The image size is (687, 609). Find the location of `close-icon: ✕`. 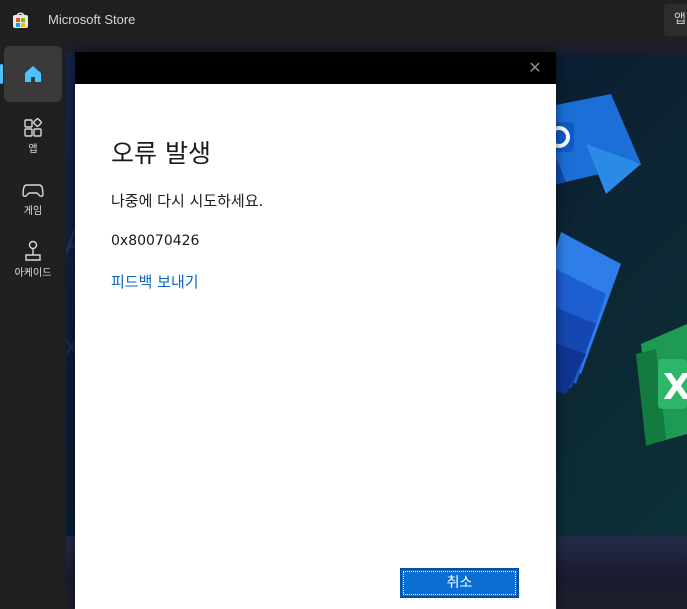

close-icon: ✕ is located at coordinates (535, 68).